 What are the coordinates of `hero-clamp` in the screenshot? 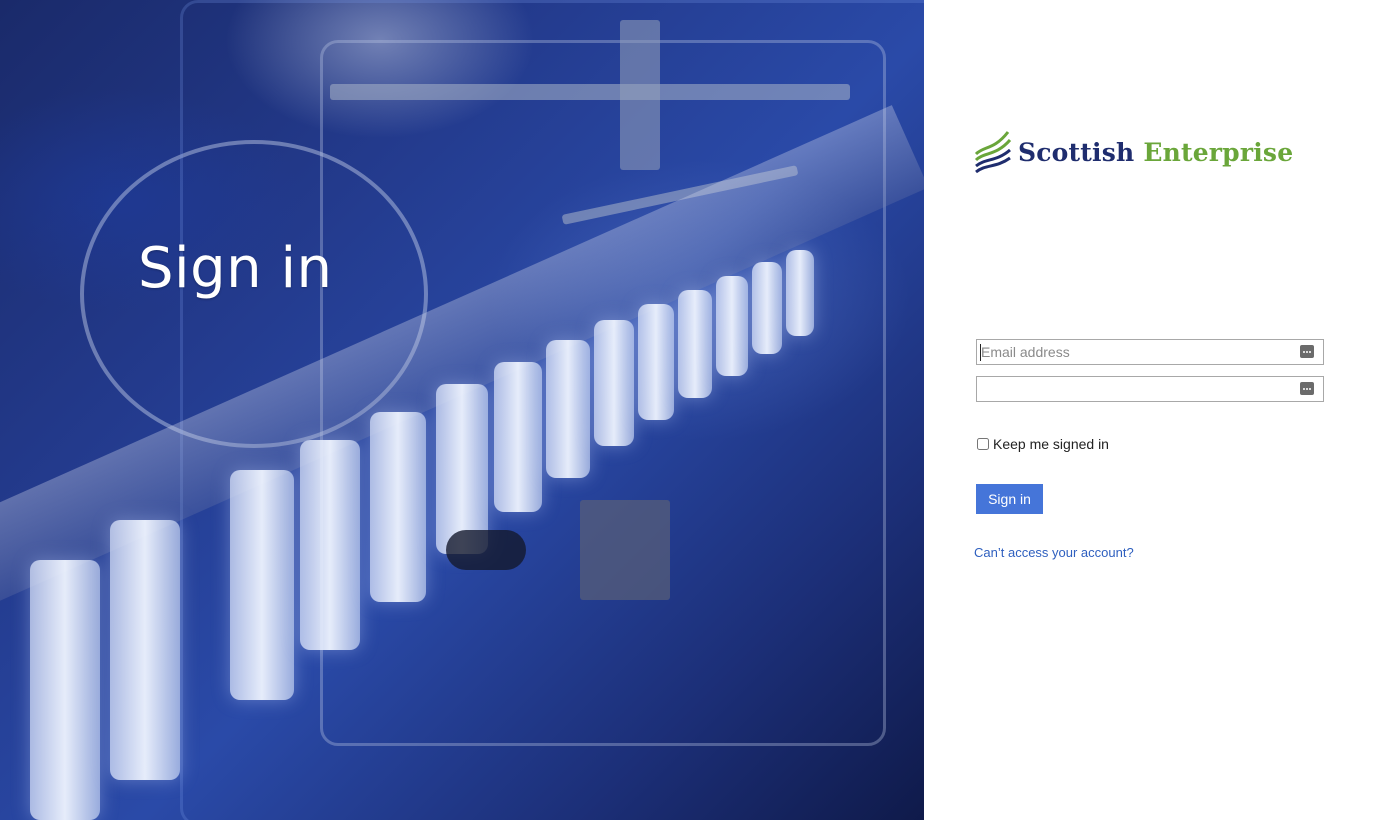 It's located at (625, 550).